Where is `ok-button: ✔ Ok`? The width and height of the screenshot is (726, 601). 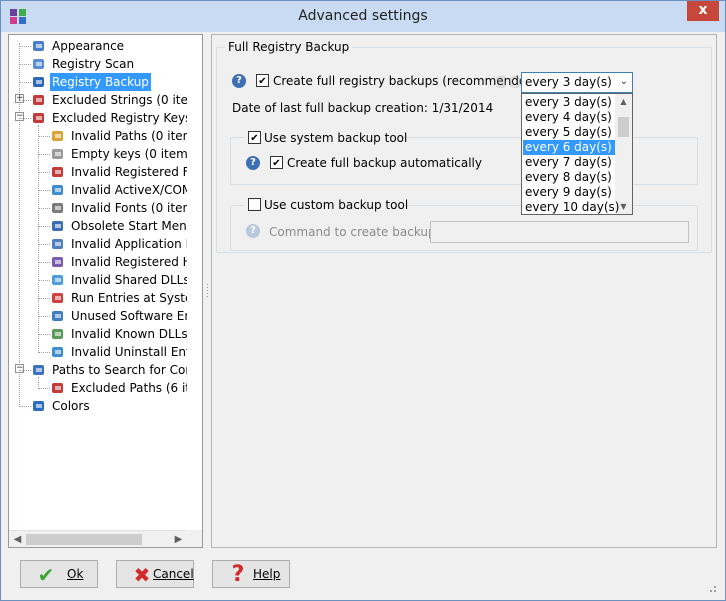
ok-button: ✔ Ok is located at coordinates (59, 574).